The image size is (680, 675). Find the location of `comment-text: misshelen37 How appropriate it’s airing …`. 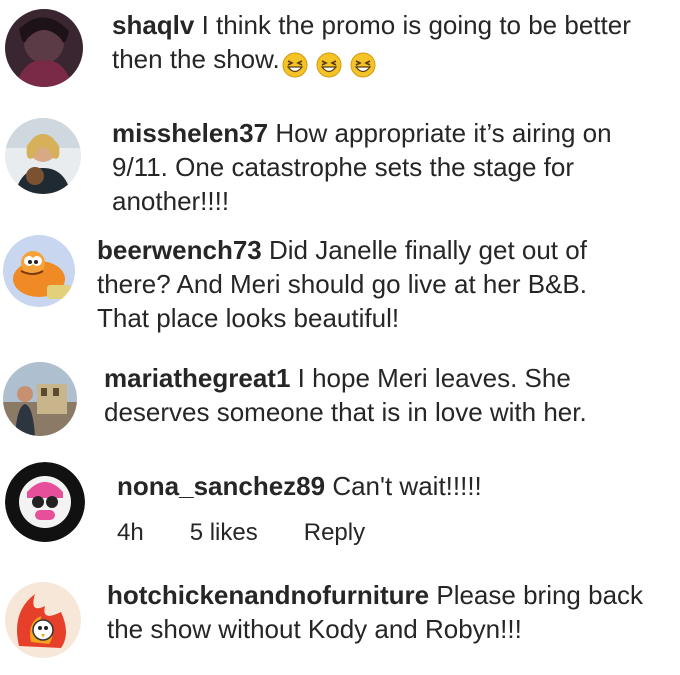

comment-text: misshelen37 How appropriate it’s airing … is located at coordinates (382, 167).